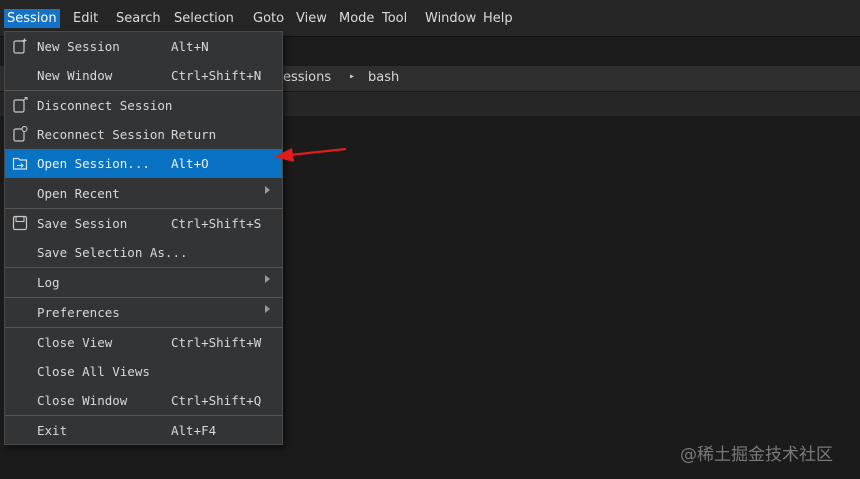 The height and width of the screenshot is (479, 860). I want to click on menu-item-shortcut: Ctrl+Shift+S, so click(216, 223).